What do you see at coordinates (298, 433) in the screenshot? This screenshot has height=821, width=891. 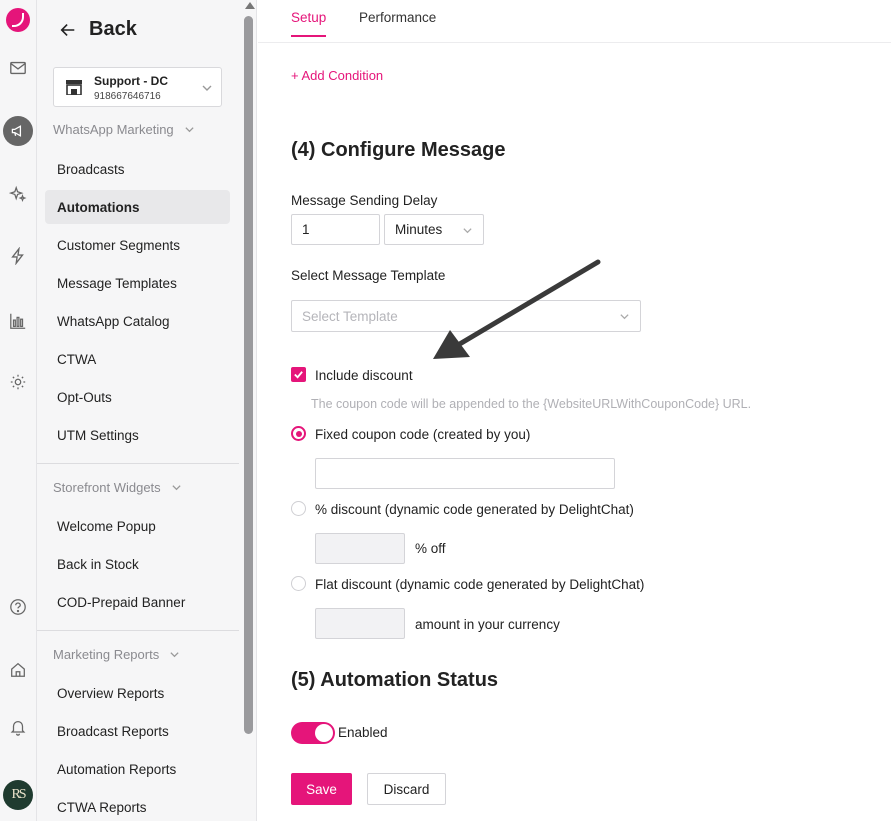 I see `fixed-coupon-radio` at bounding box center [298, 433].